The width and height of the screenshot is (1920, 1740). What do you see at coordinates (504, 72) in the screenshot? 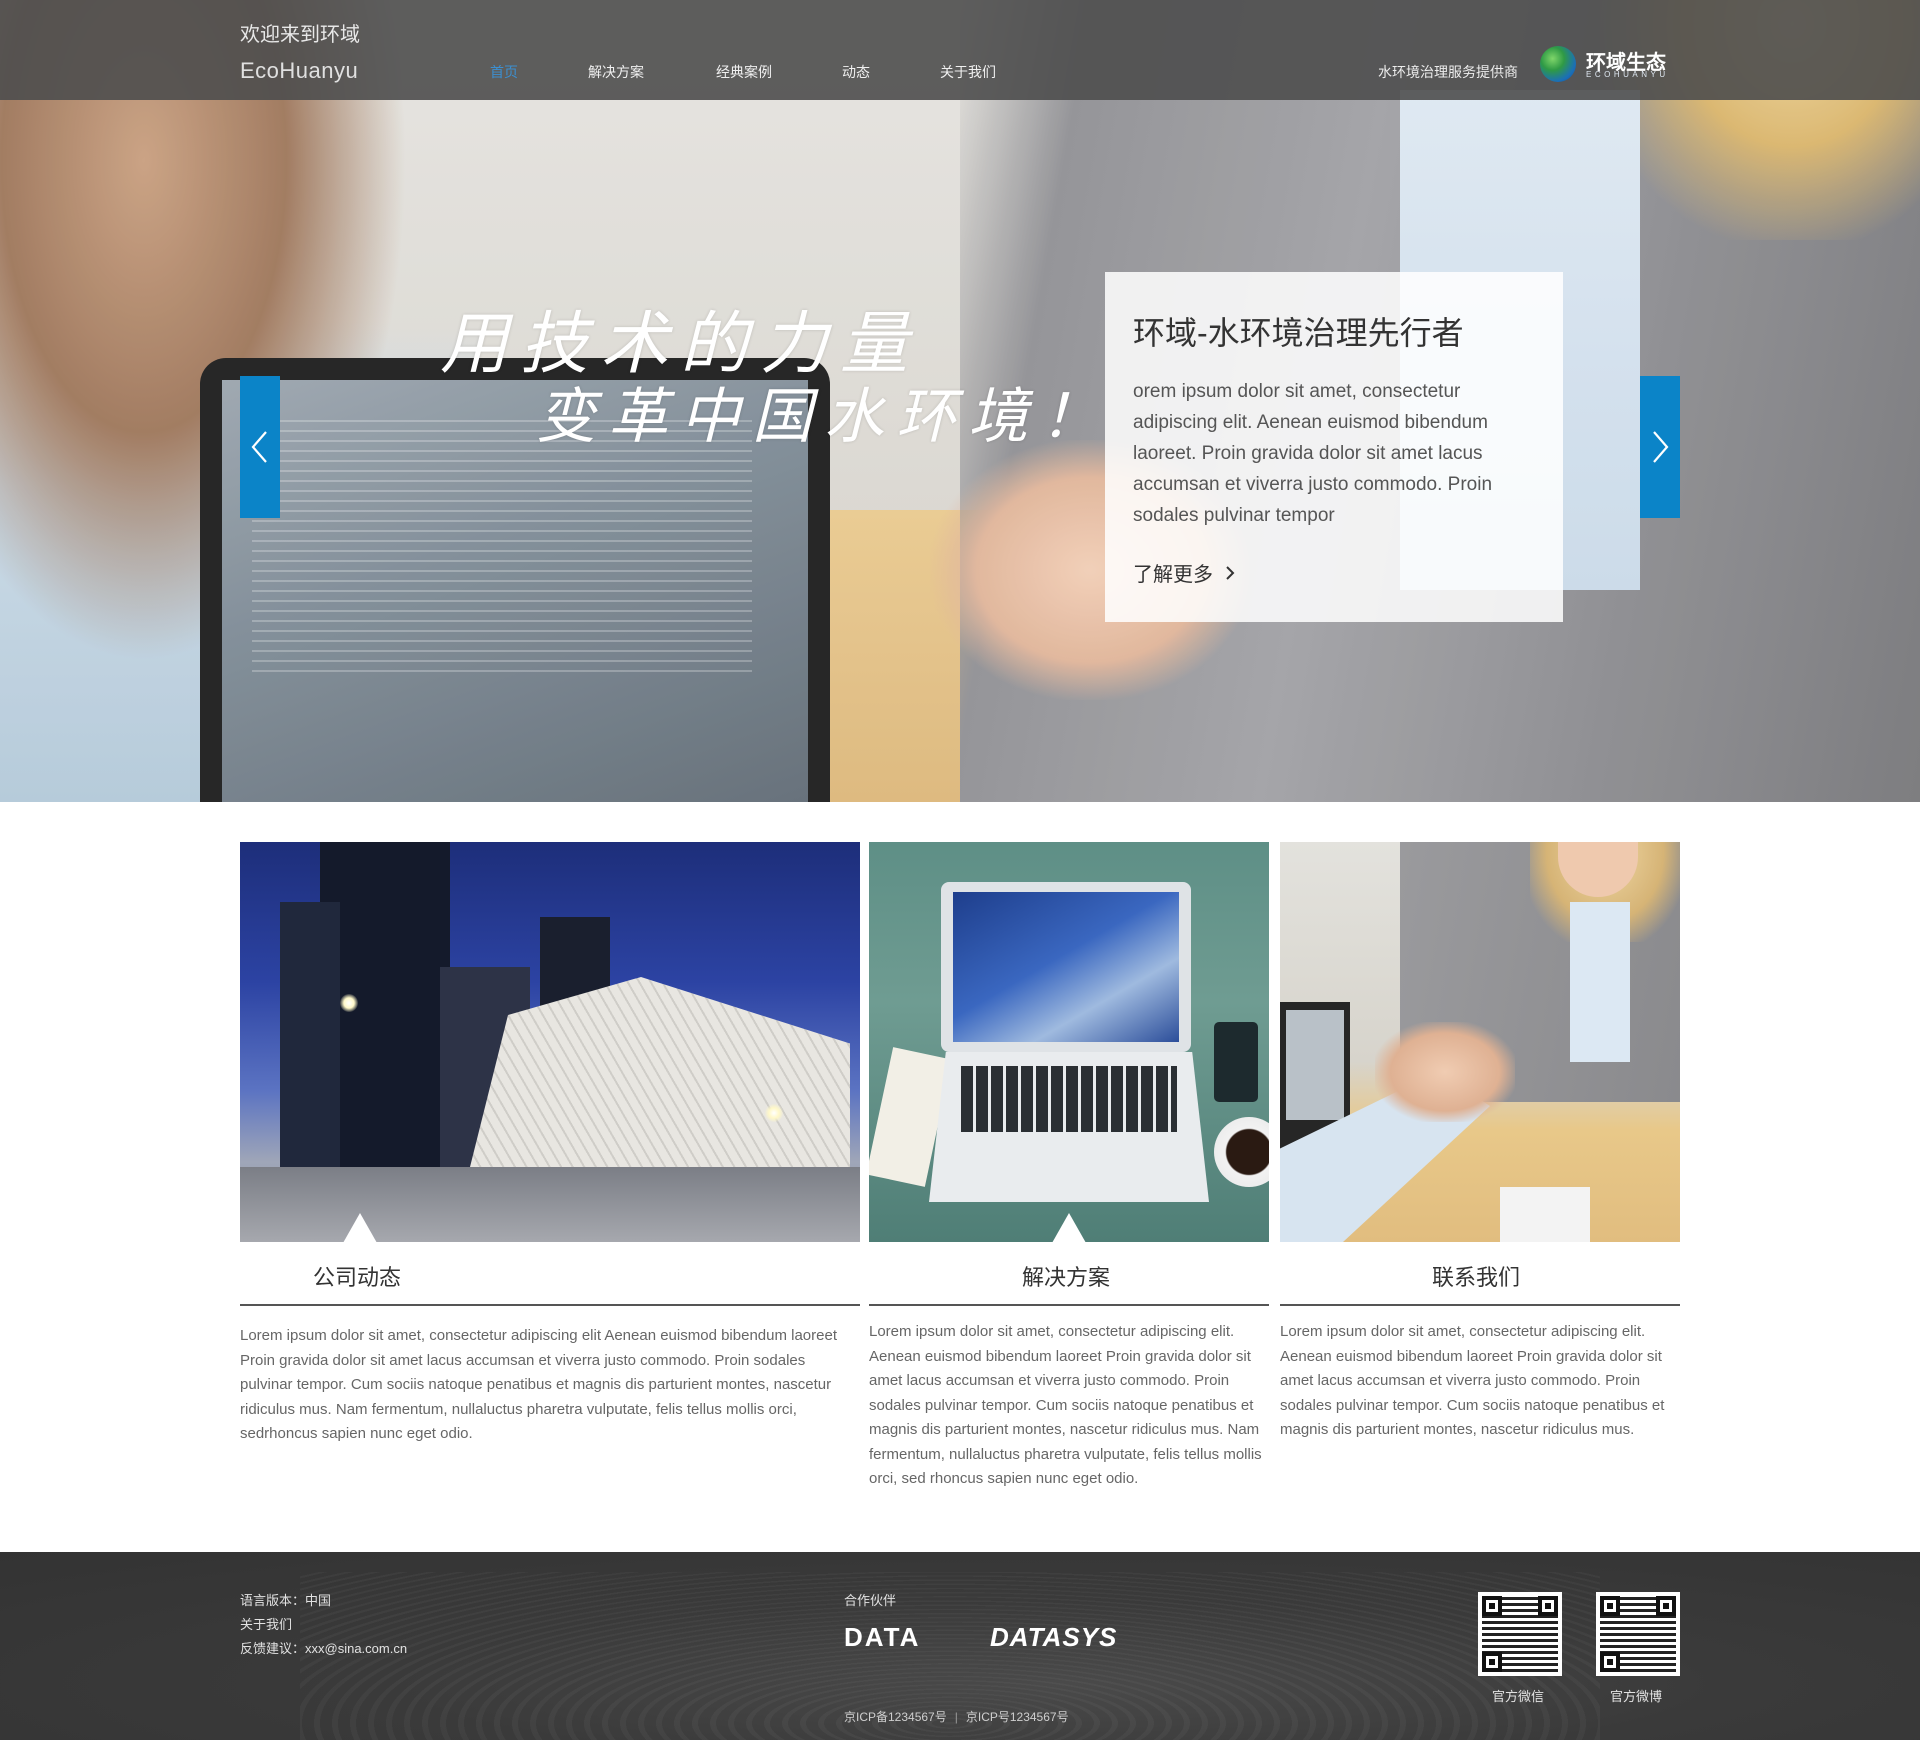
I see `nav-item-home: 首页` at bounding box center [504, 72].